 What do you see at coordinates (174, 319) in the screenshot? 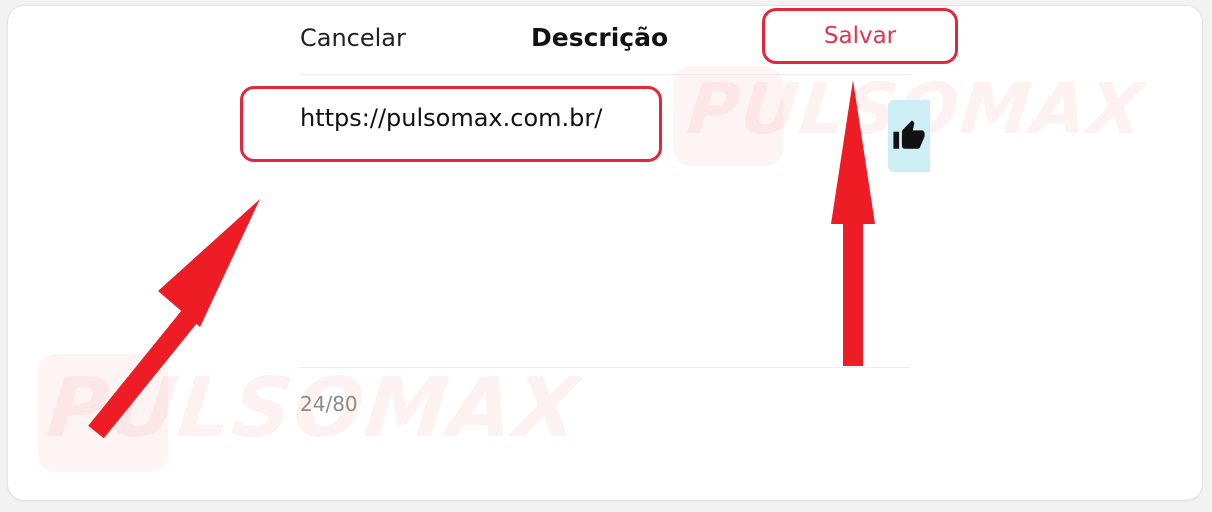
I see `red-arrow-to-field` at bounding box center [174, 319].